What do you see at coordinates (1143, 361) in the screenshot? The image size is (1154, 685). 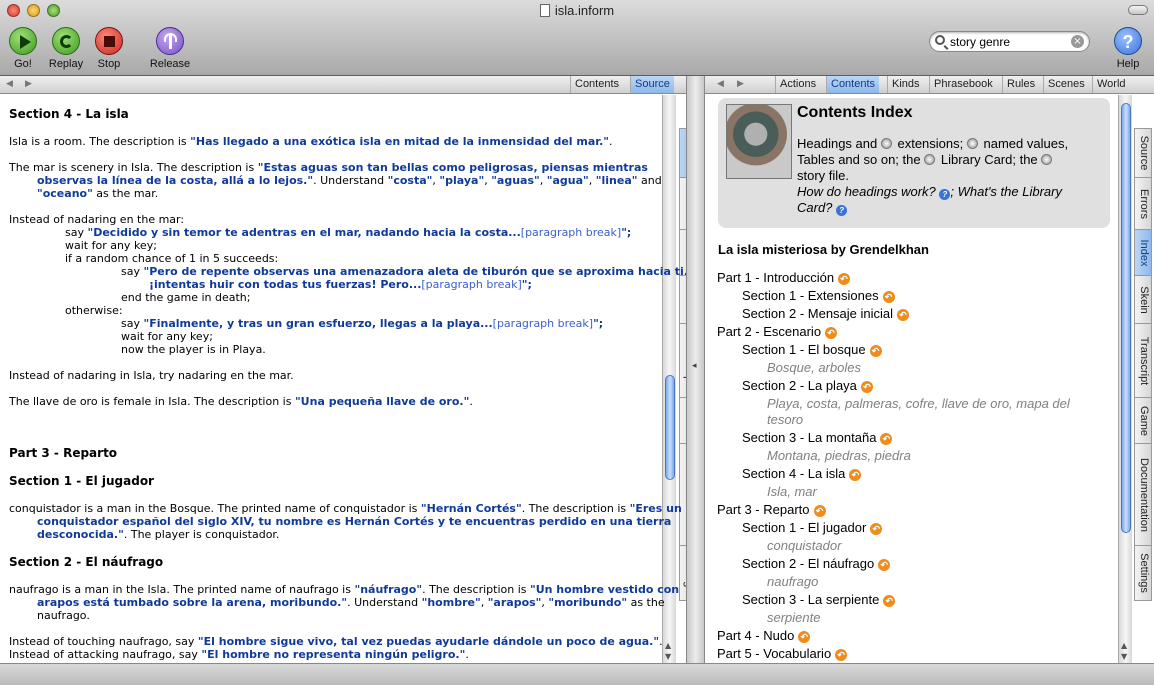 I see `side-tab-transcript: Transcript` at bounding box center [1143, 361].